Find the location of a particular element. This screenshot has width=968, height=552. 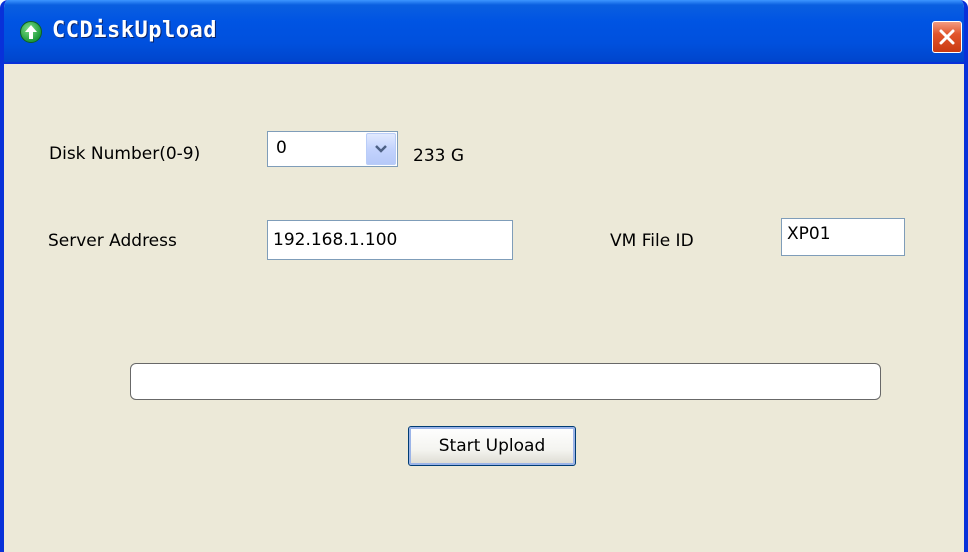

dropdown-button is located at coordinates (381, 149).